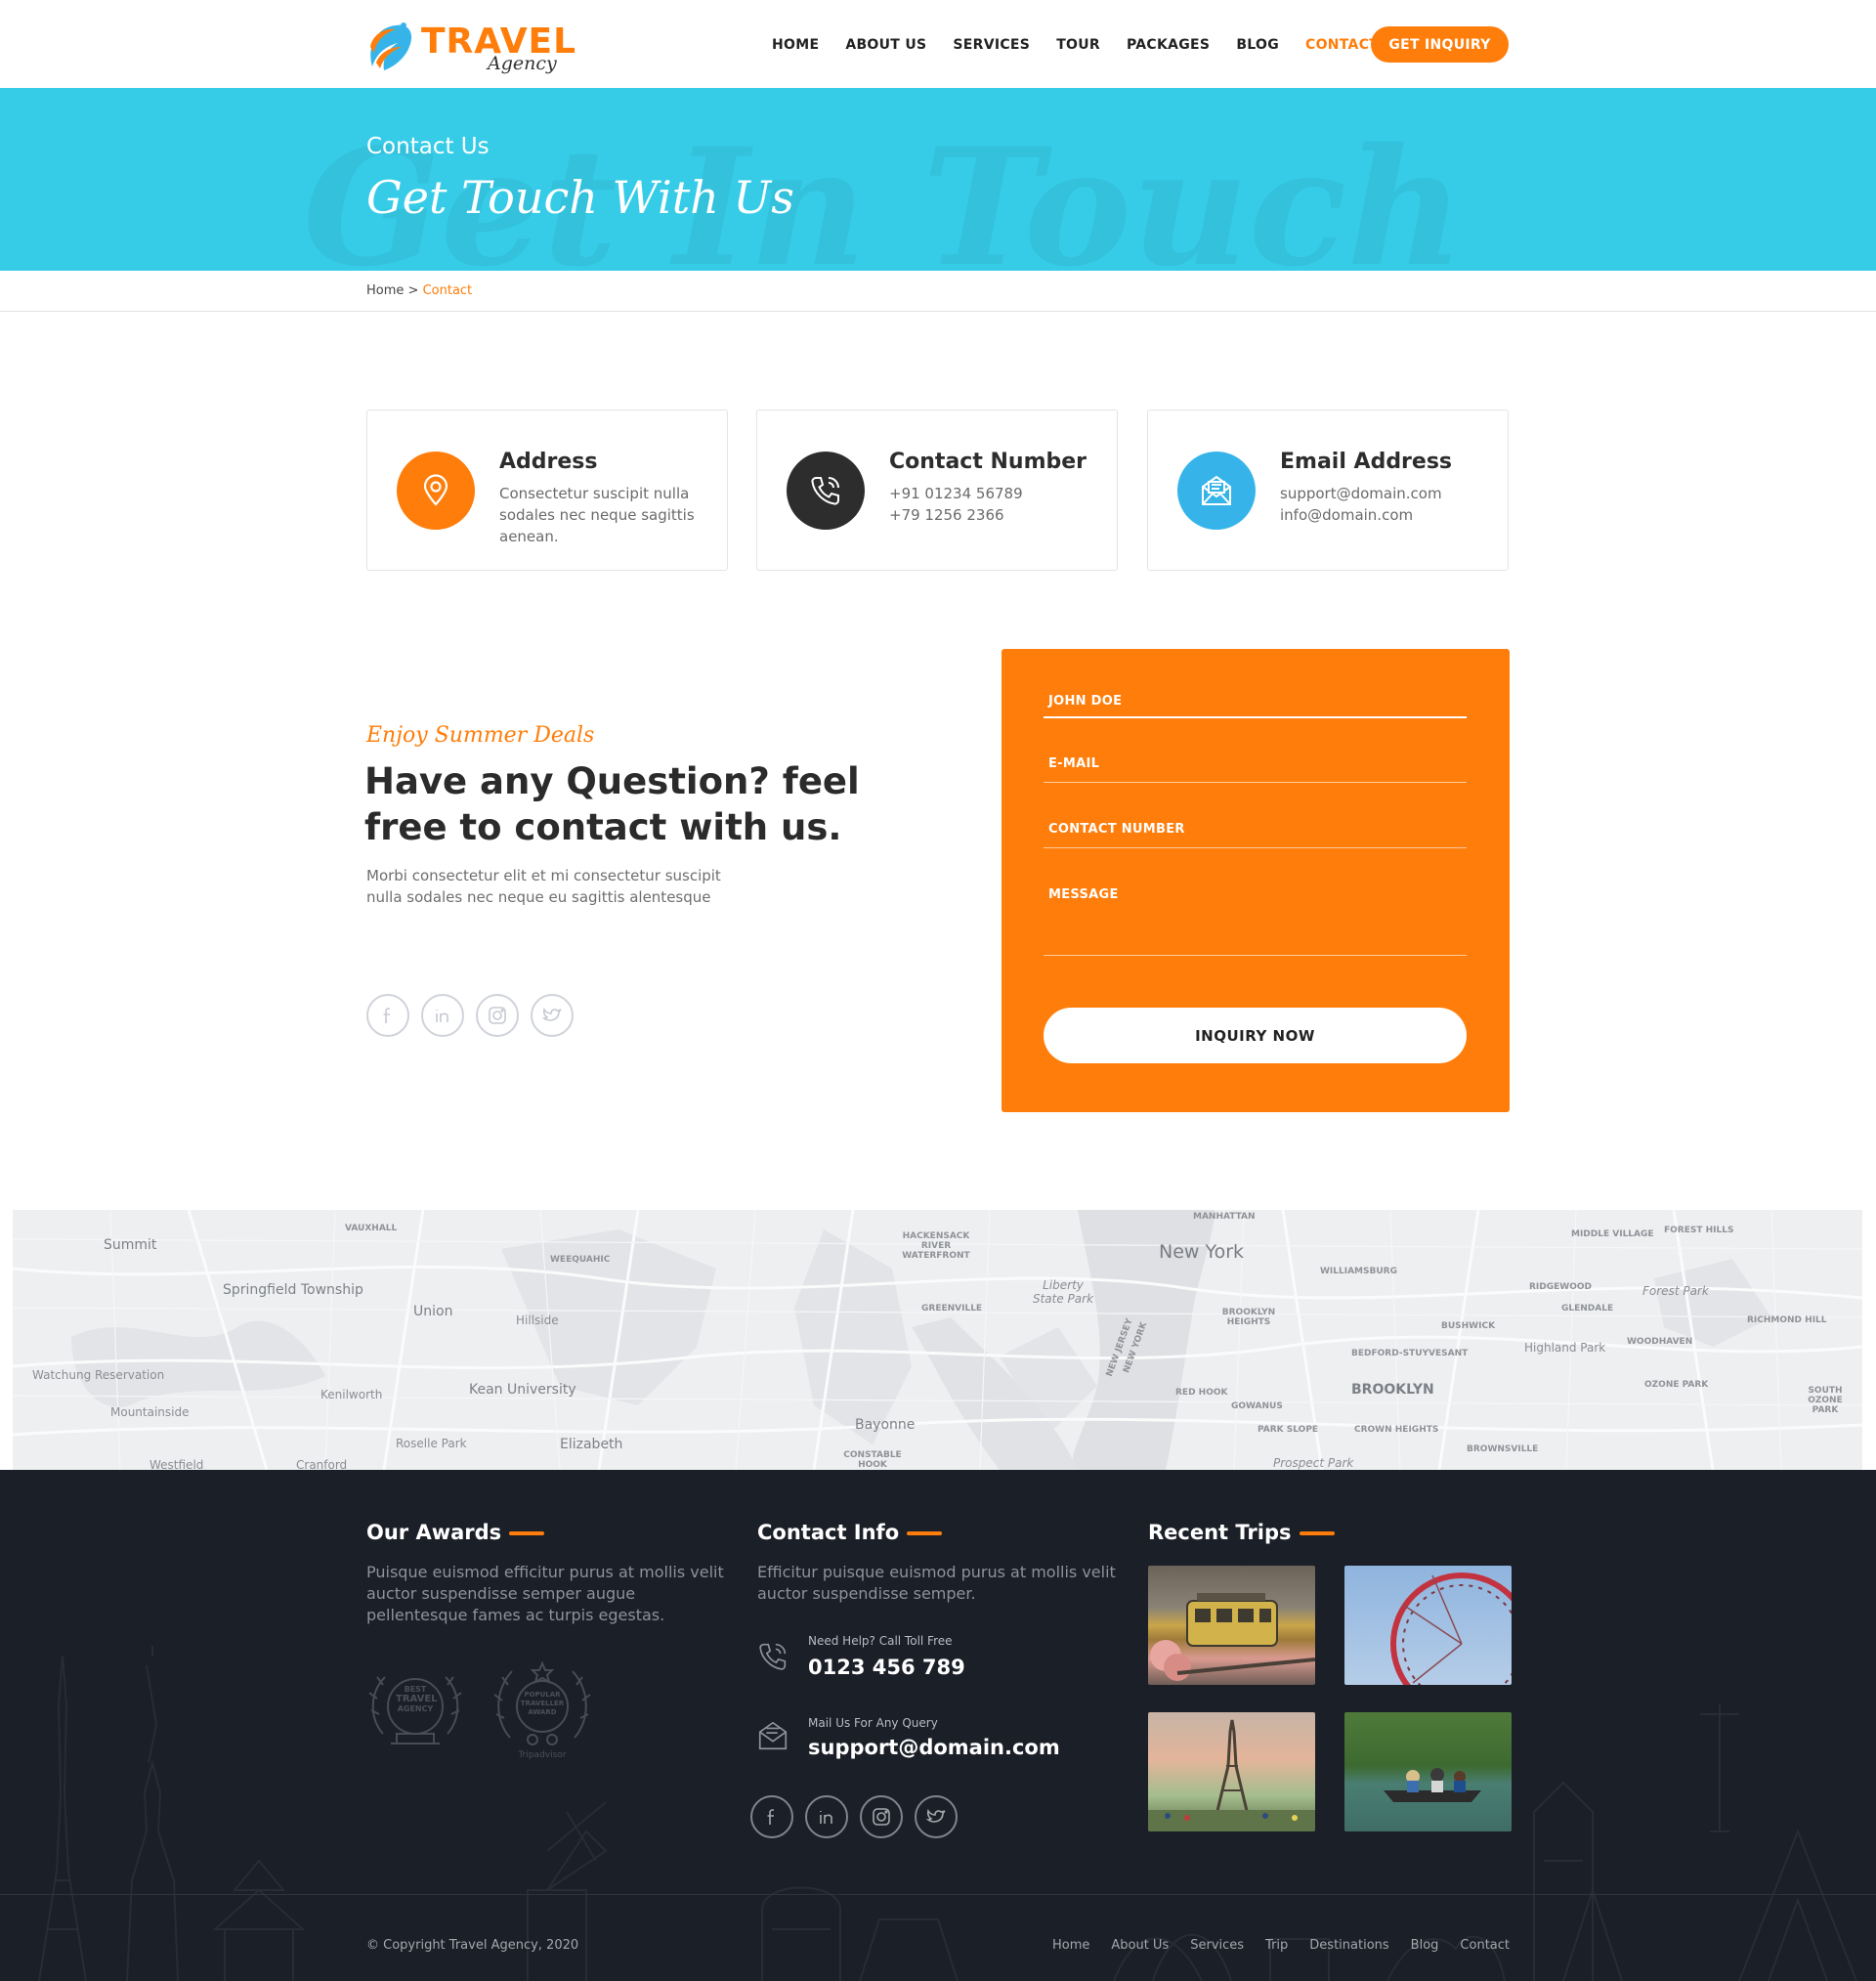 This screenshot has height=1981, width=1876. I want to click on nav-contact: CONTACT, so click(1342, 47).